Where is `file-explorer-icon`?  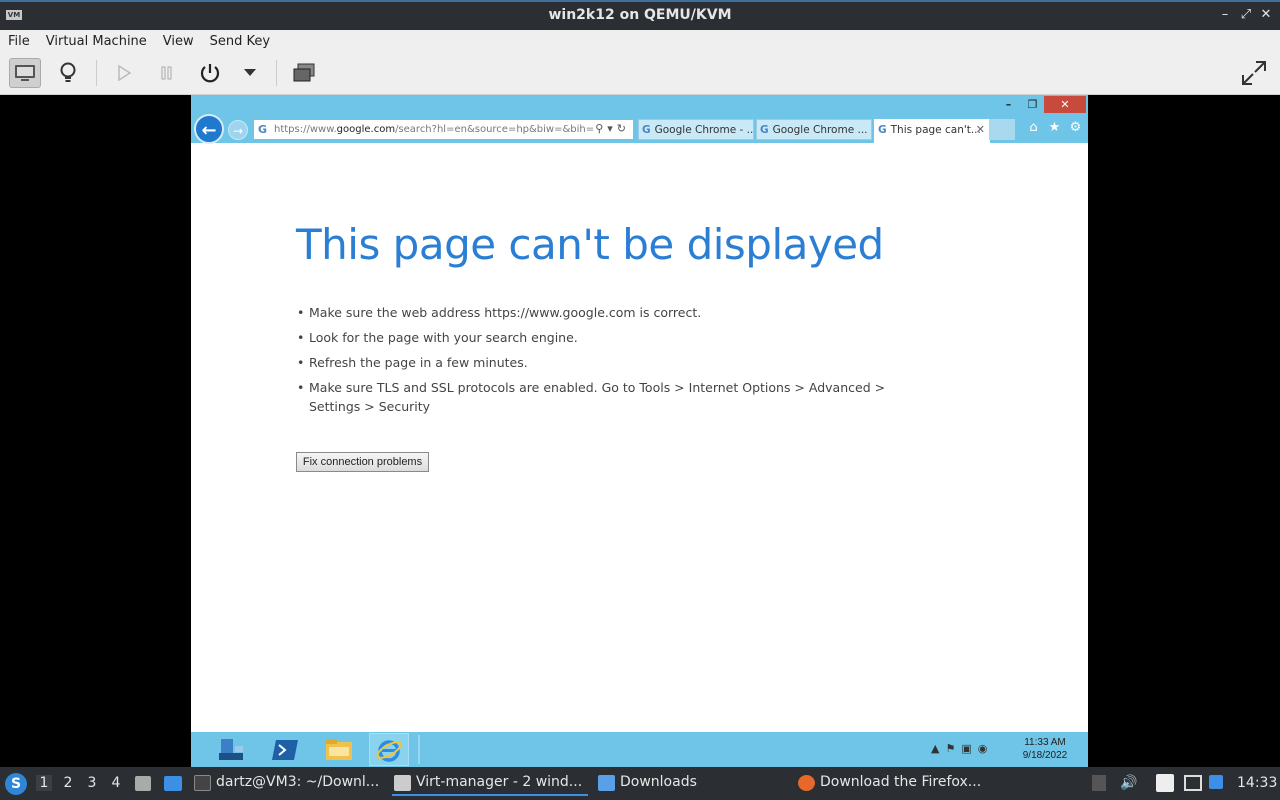
file-explorer-icon is located at coordinates (339, 749).